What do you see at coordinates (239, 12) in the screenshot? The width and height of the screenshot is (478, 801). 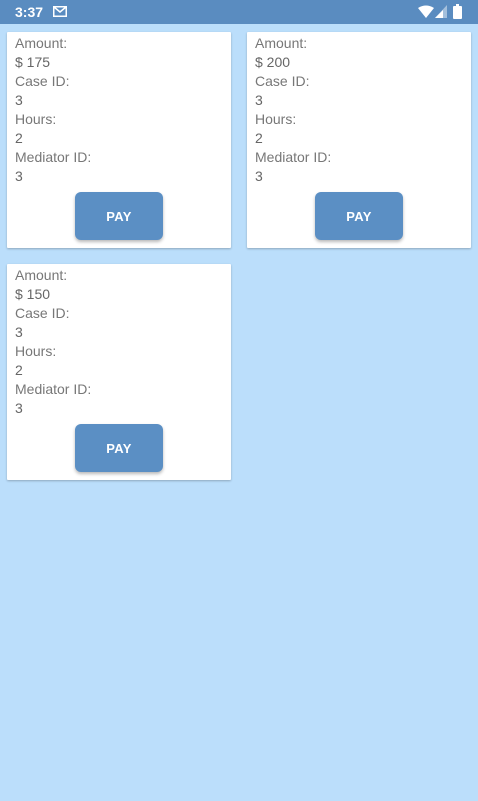 I see `status-bar: 3:37` at bounding box center [239, 12].